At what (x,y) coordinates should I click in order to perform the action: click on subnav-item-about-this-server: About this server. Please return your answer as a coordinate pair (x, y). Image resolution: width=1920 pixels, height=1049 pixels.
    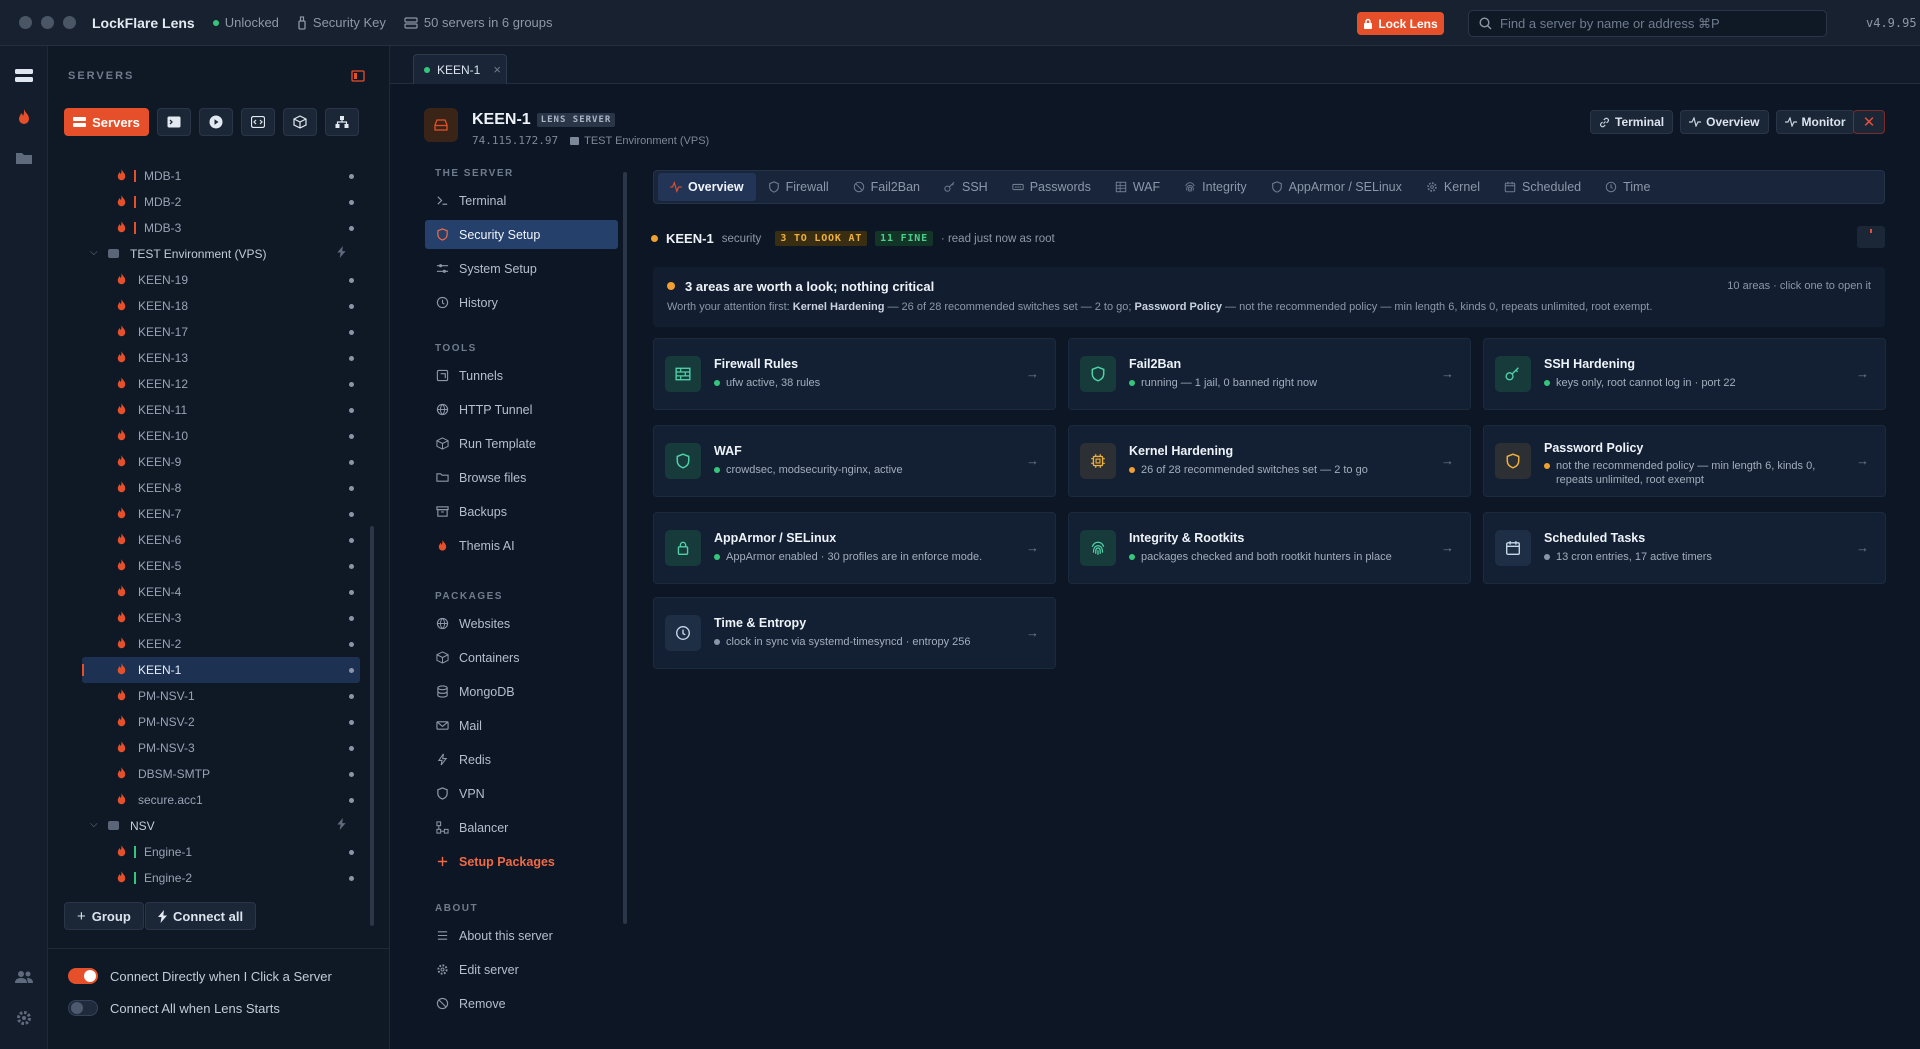
    Looking at the image, I should click on (521, 935).